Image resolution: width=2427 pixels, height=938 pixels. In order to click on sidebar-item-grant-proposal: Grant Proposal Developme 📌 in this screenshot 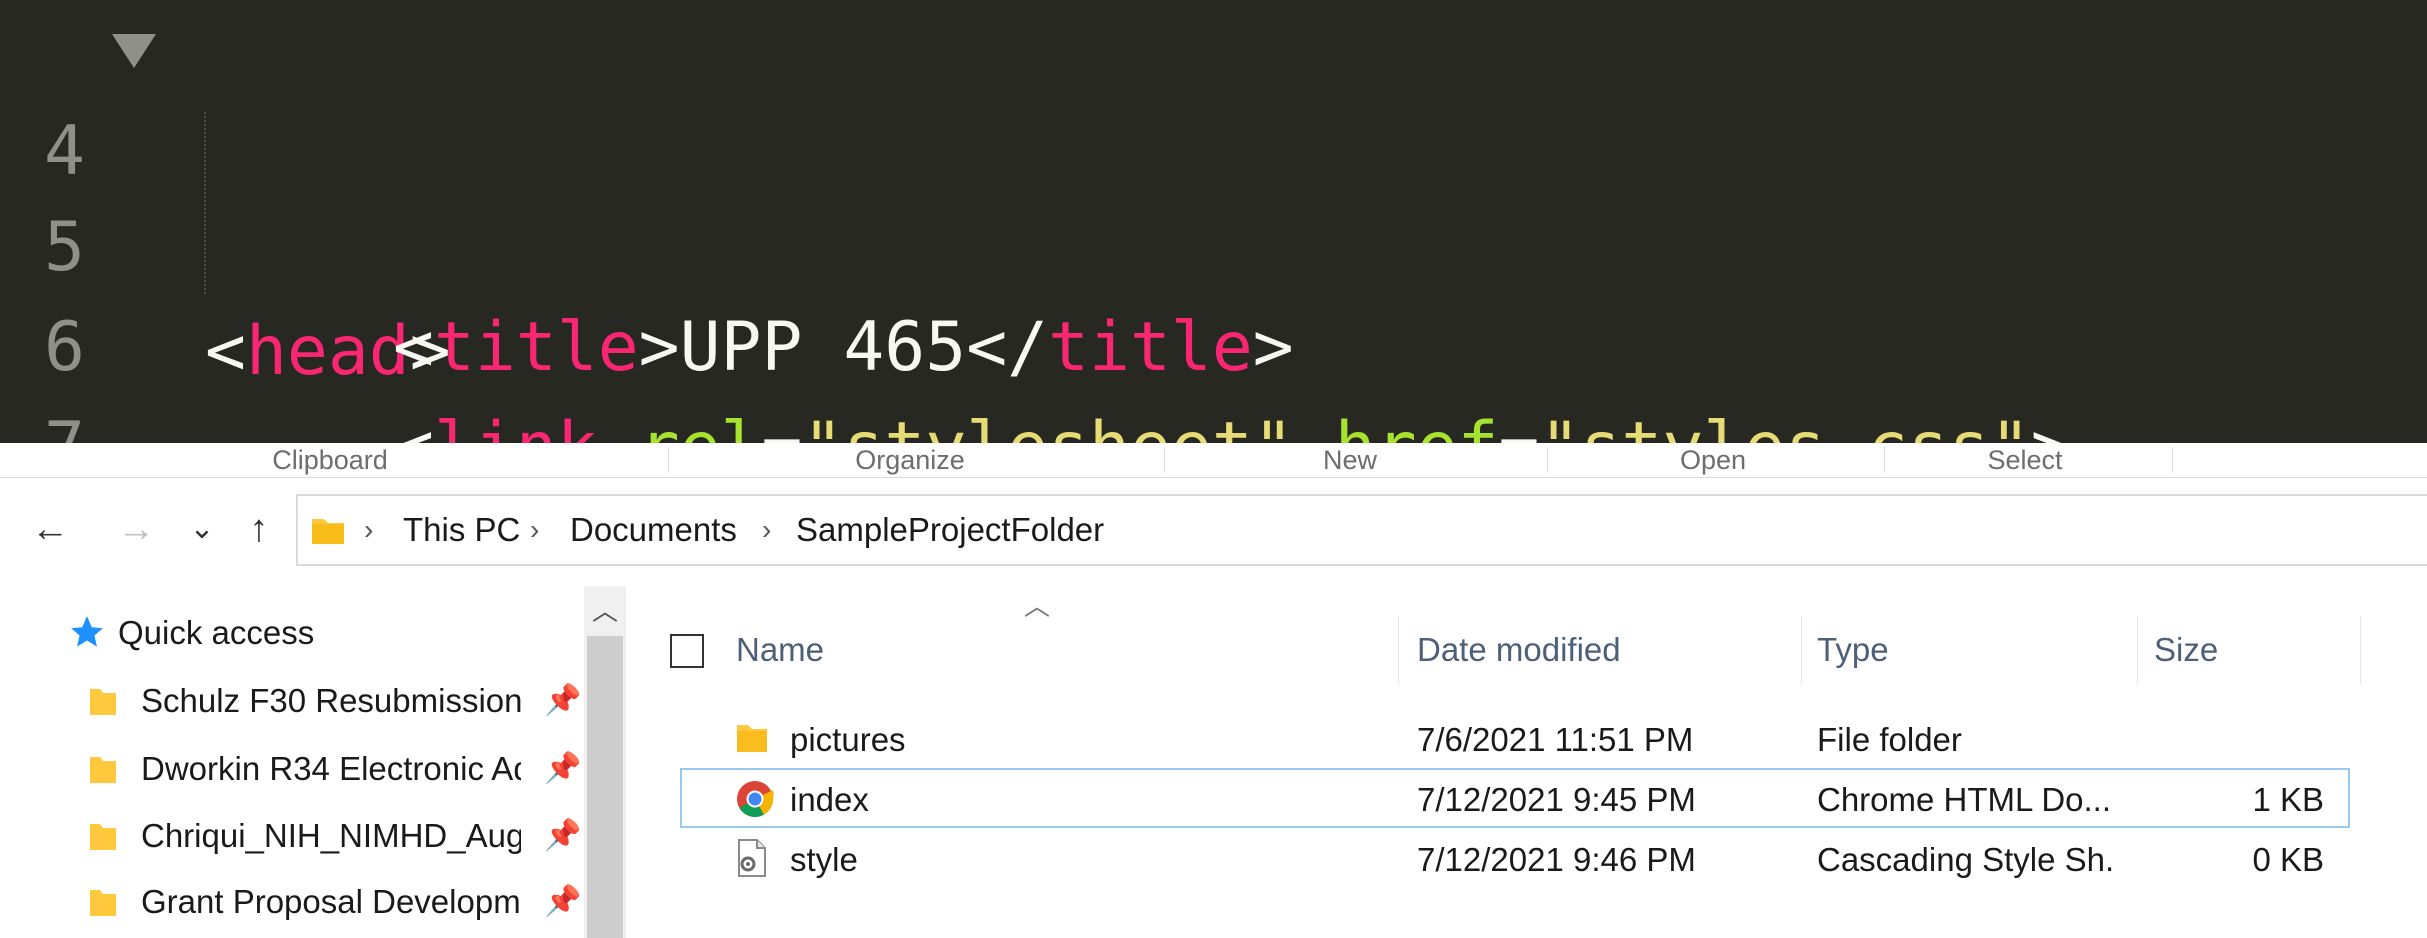, I will do `click(334, 902)`.